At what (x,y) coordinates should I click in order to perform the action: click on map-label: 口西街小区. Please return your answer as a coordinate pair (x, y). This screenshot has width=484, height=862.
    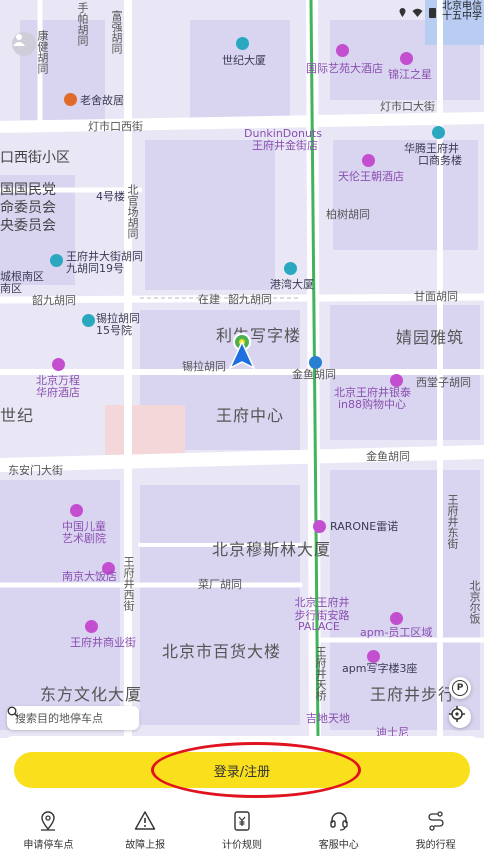
    Looking at the image, I should click on (35, 158).